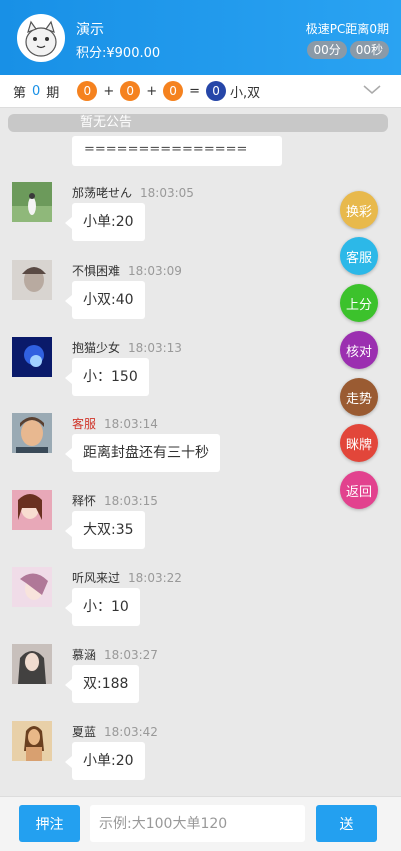 The width and height of the screenshot is (401, 851). What do you see at coordinates (245, 93) in the screenshot?
I see `result-outcome: 小,双` at bounding box center [245, 93].